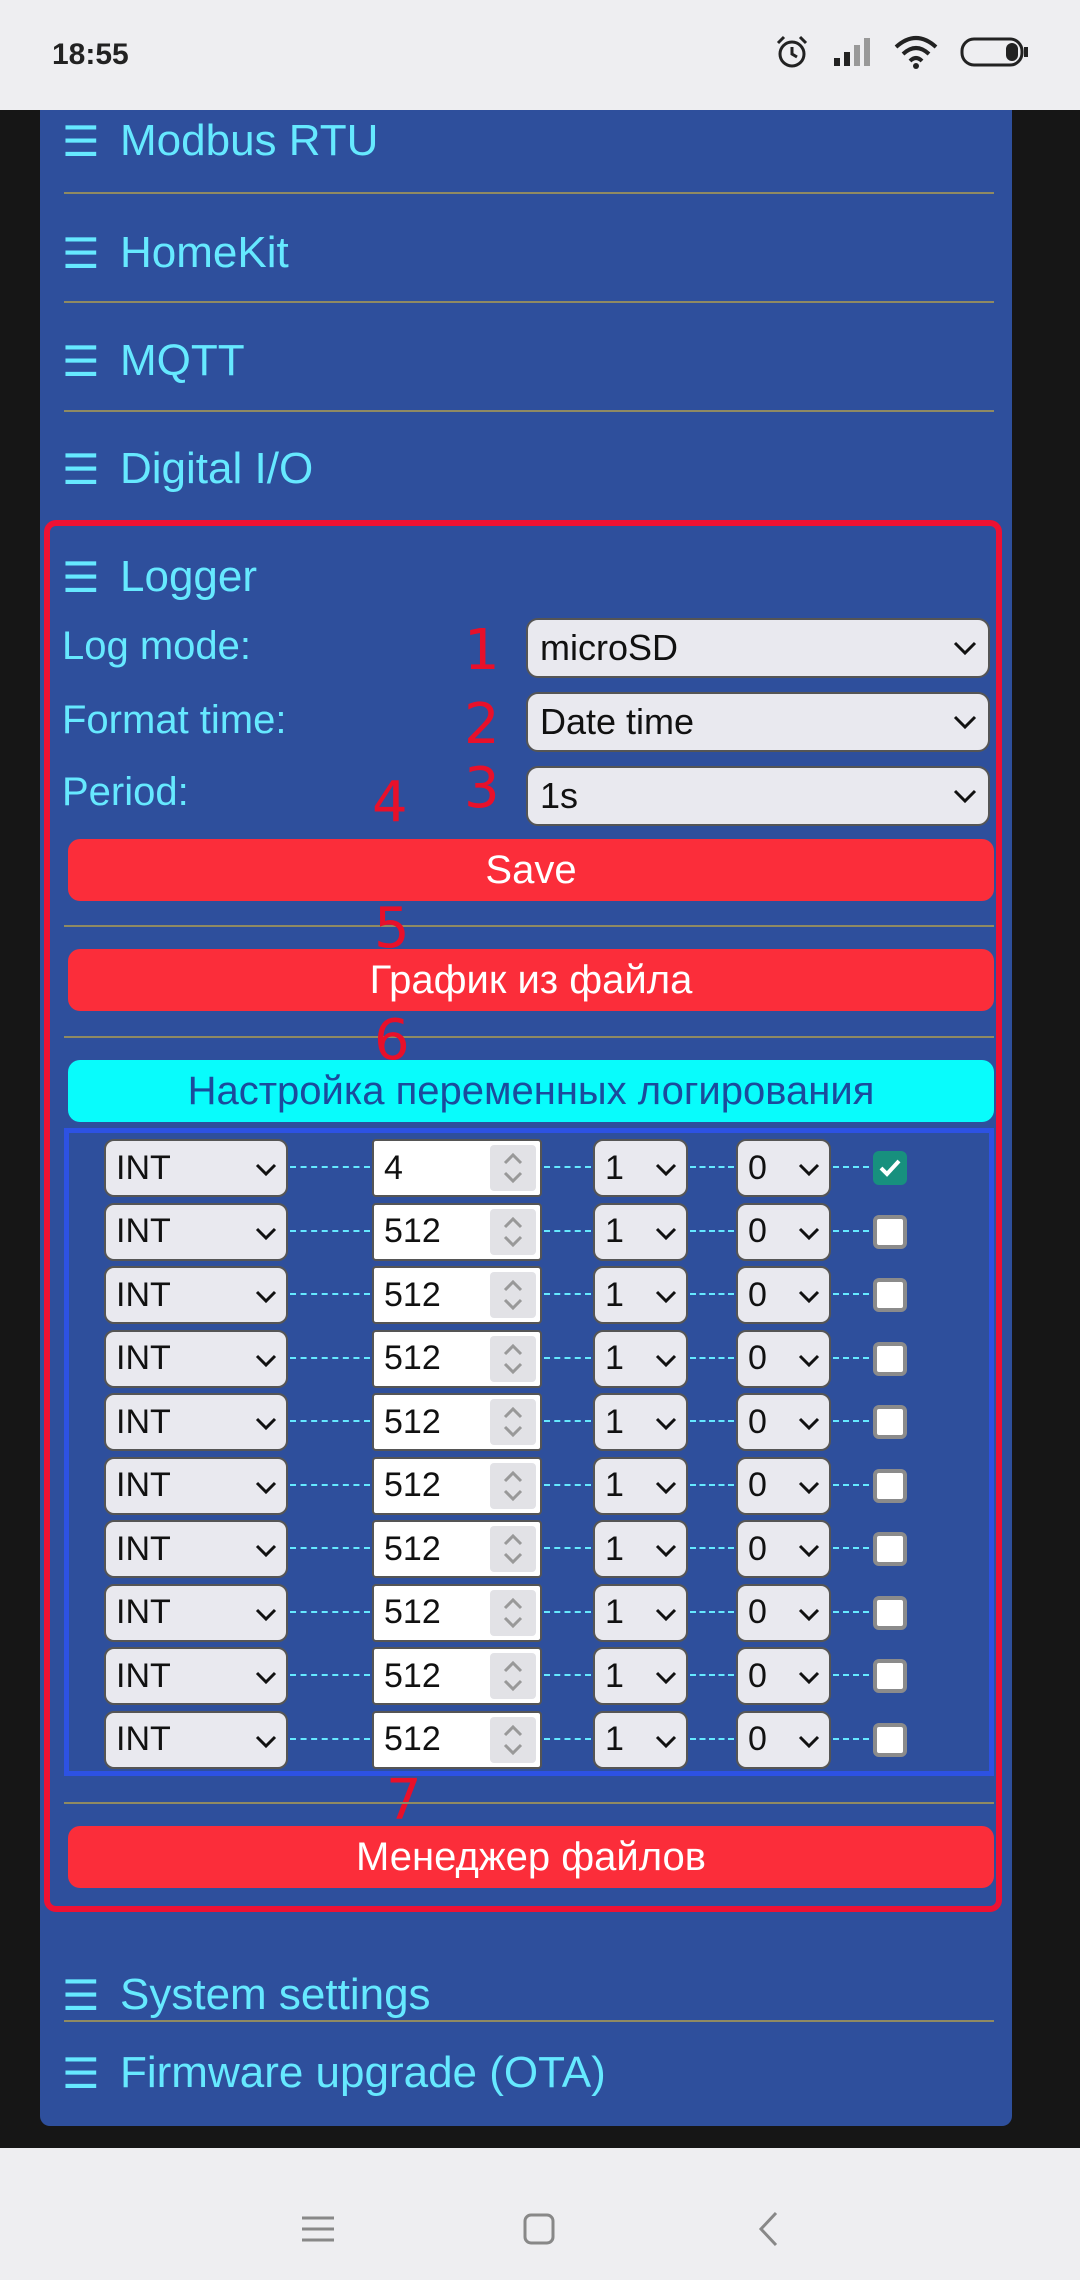 This screenshot has width=1080, height=2280. I want to click on variable-address-input: 4, so click(457, 1168).